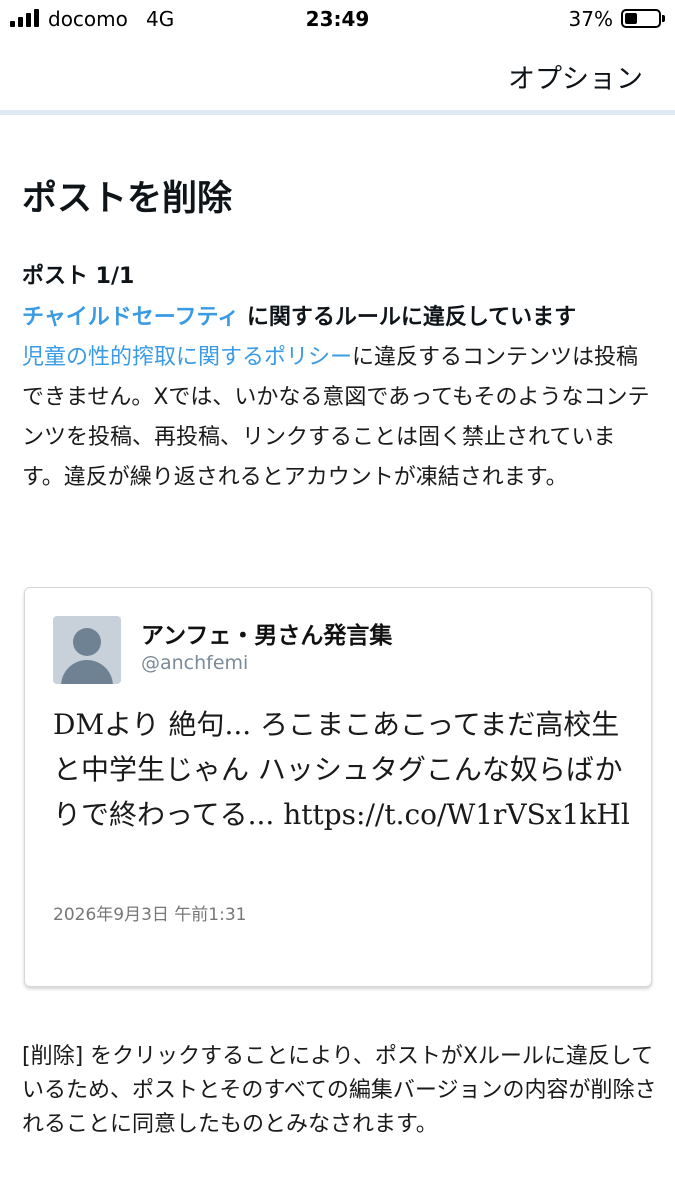 This screenshot has height=1200, width=675. What do you see at coordinates (78, 276) in the screenshot?
I see `post-count: ポスト 1/1` at bounding box center [78, 276].